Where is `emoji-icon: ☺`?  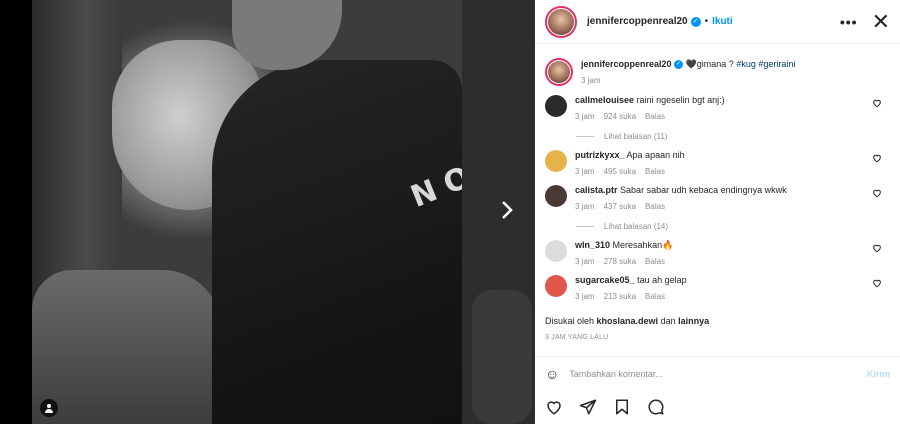
emoji-icon: ☺ is located at coordinates (552, 374).